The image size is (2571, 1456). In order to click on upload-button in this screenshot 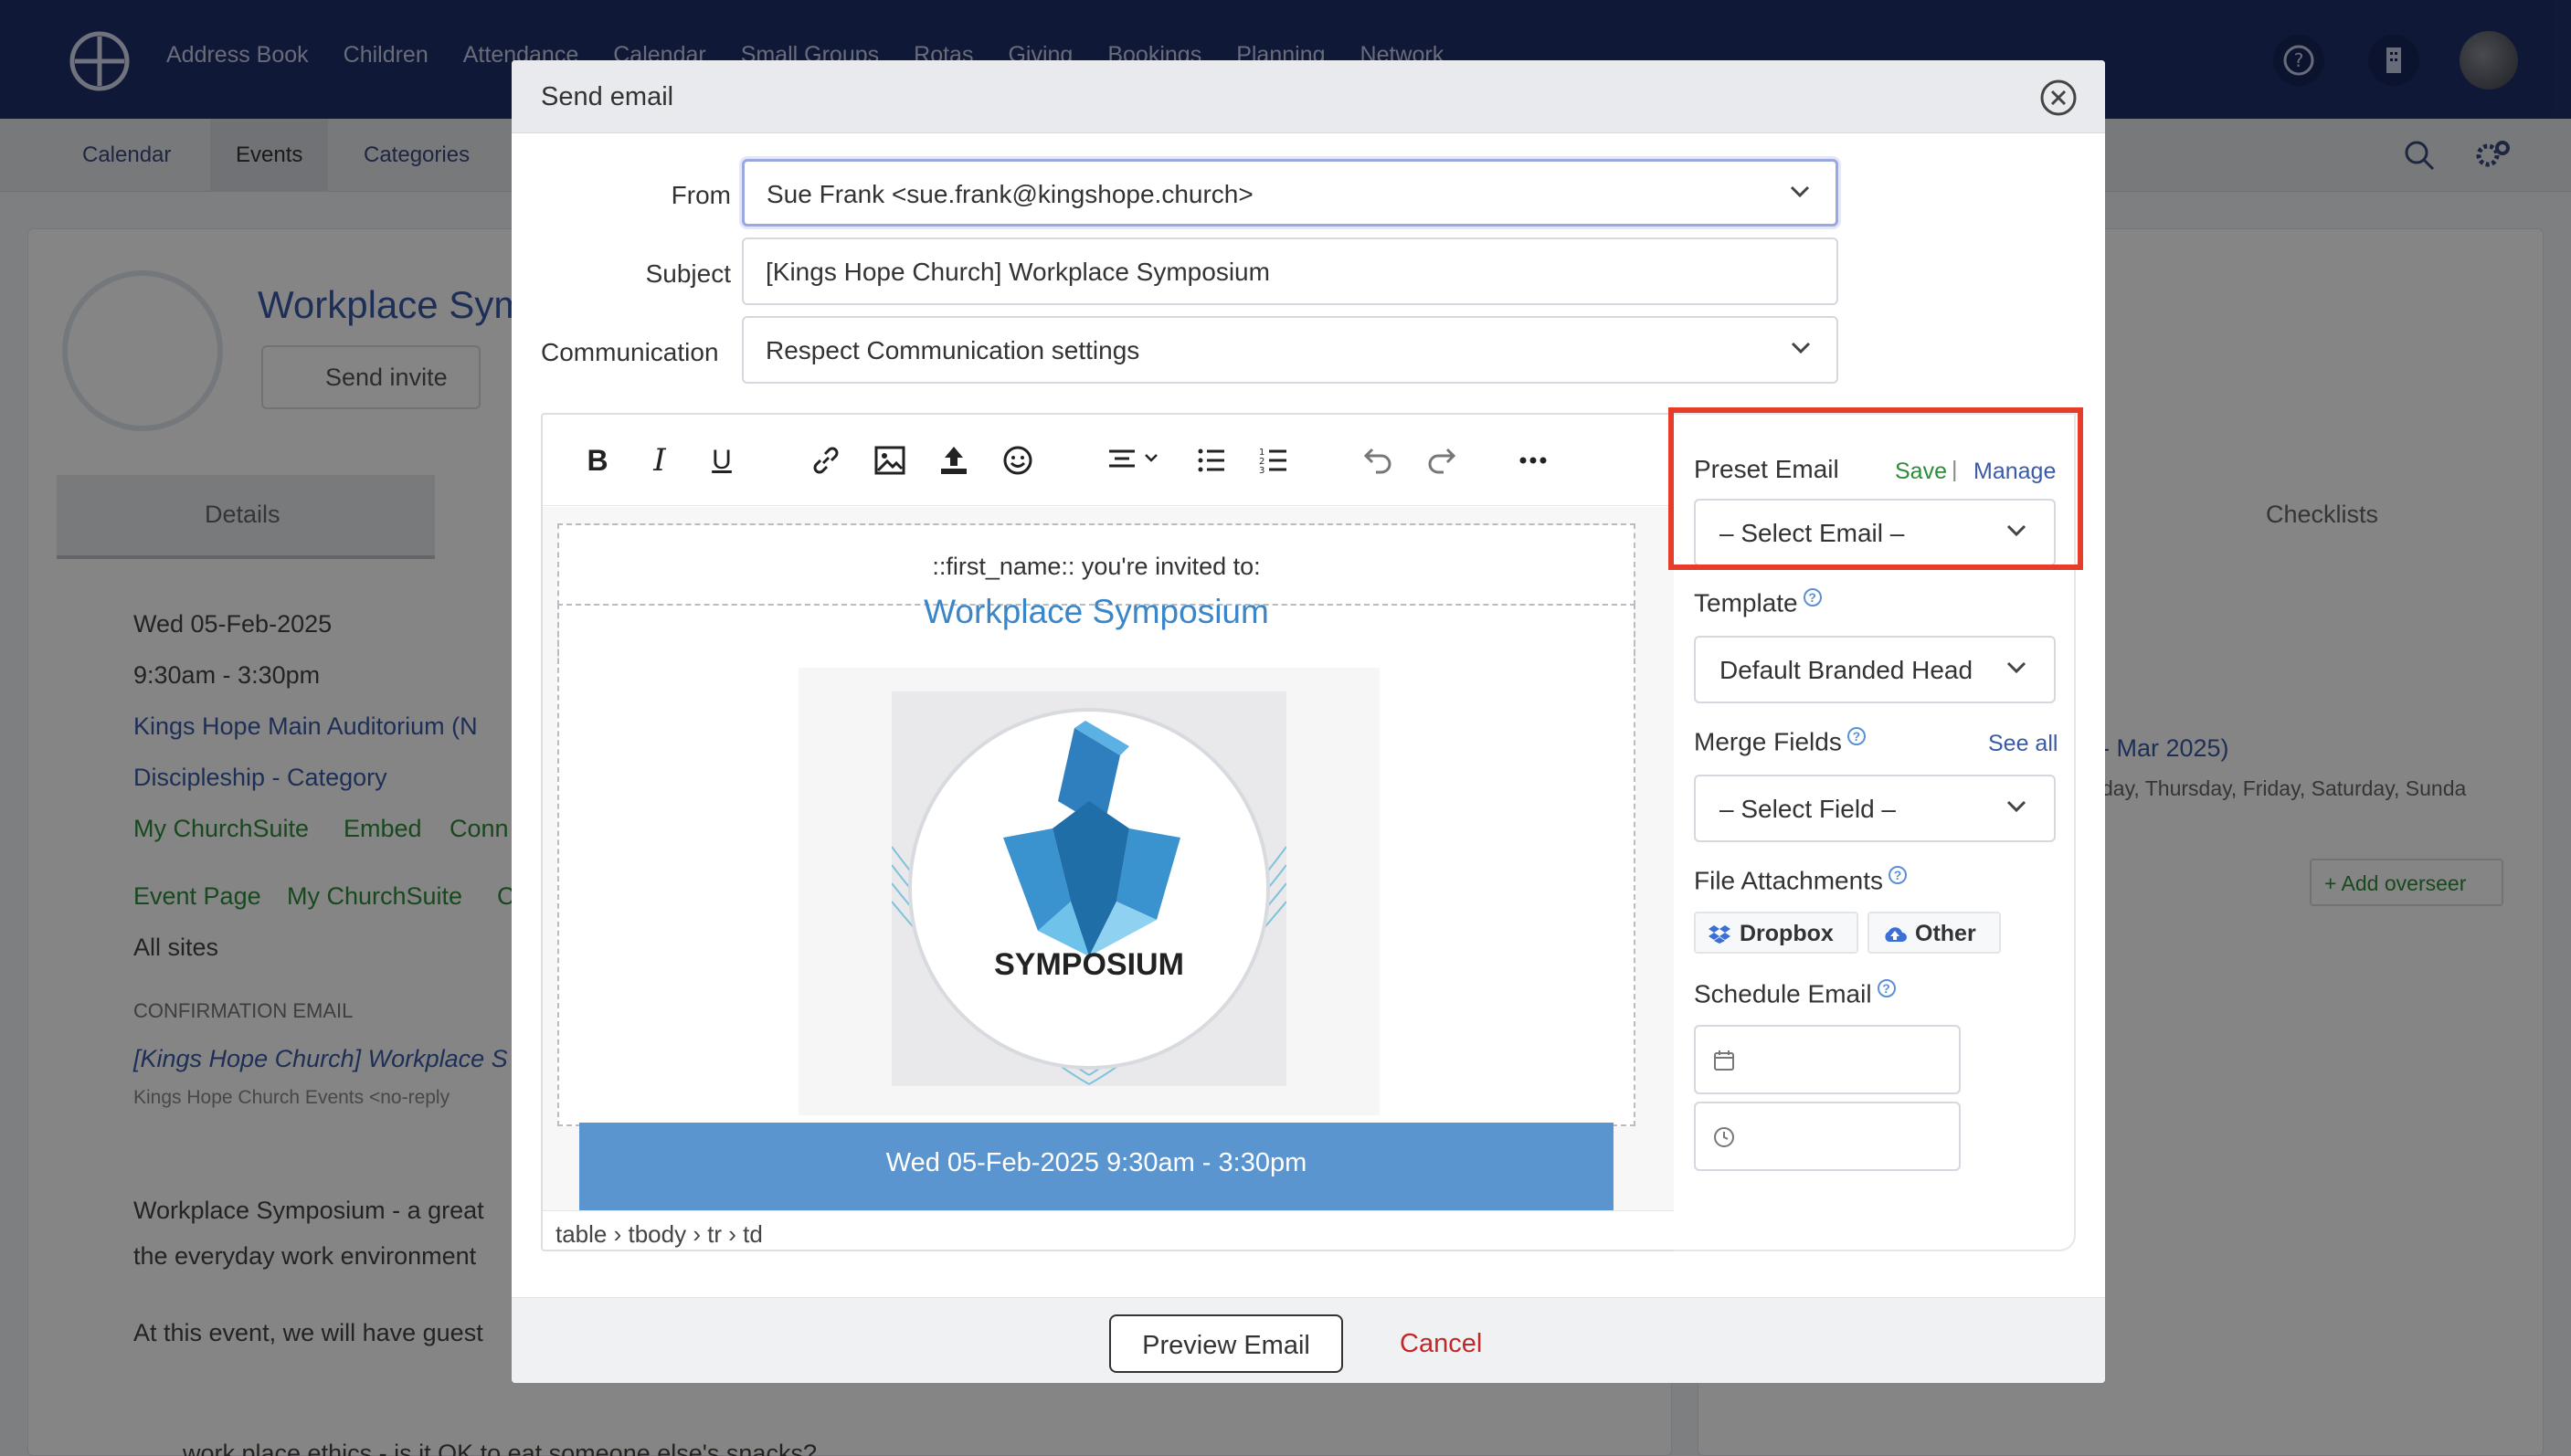, I will do `click(954, 461)`.